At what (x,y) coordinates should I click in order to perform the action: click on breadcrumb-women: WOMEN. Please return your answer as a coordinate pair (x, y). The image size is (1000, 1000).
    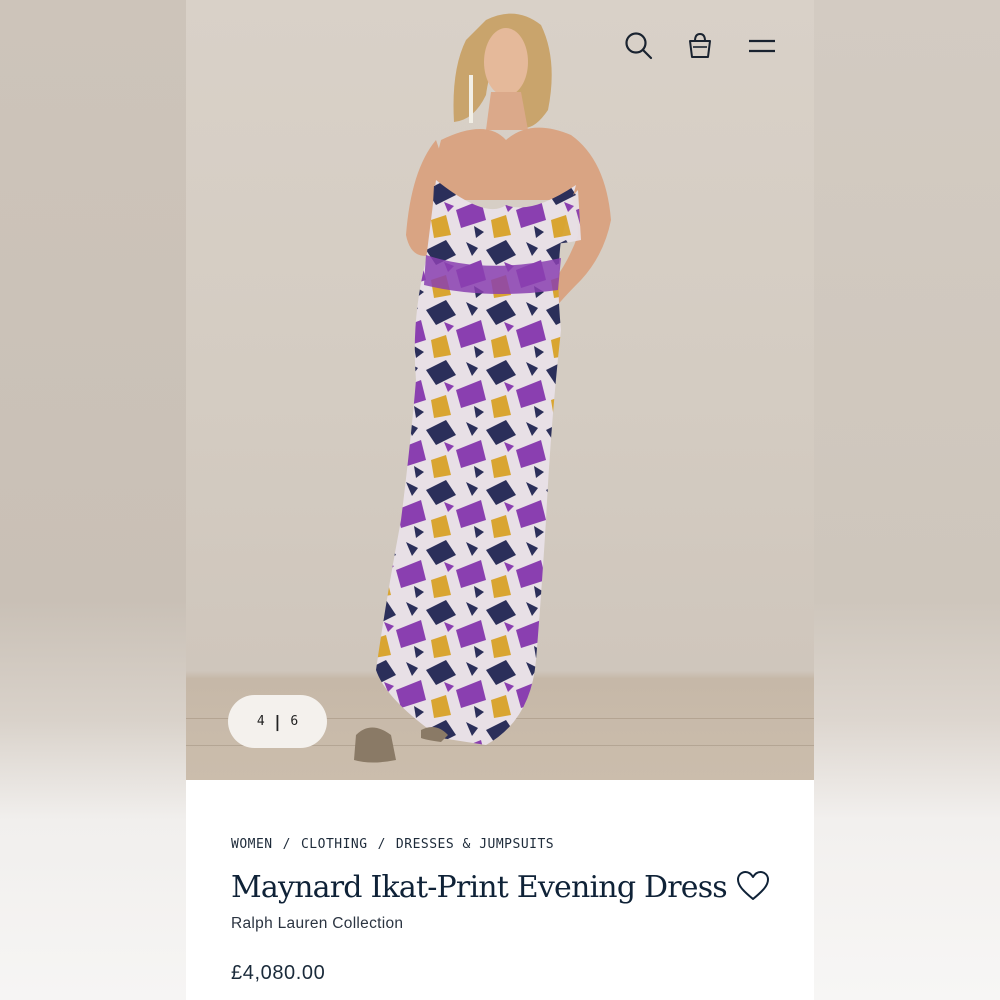
    Looking at the image, I should click on (252, 844).